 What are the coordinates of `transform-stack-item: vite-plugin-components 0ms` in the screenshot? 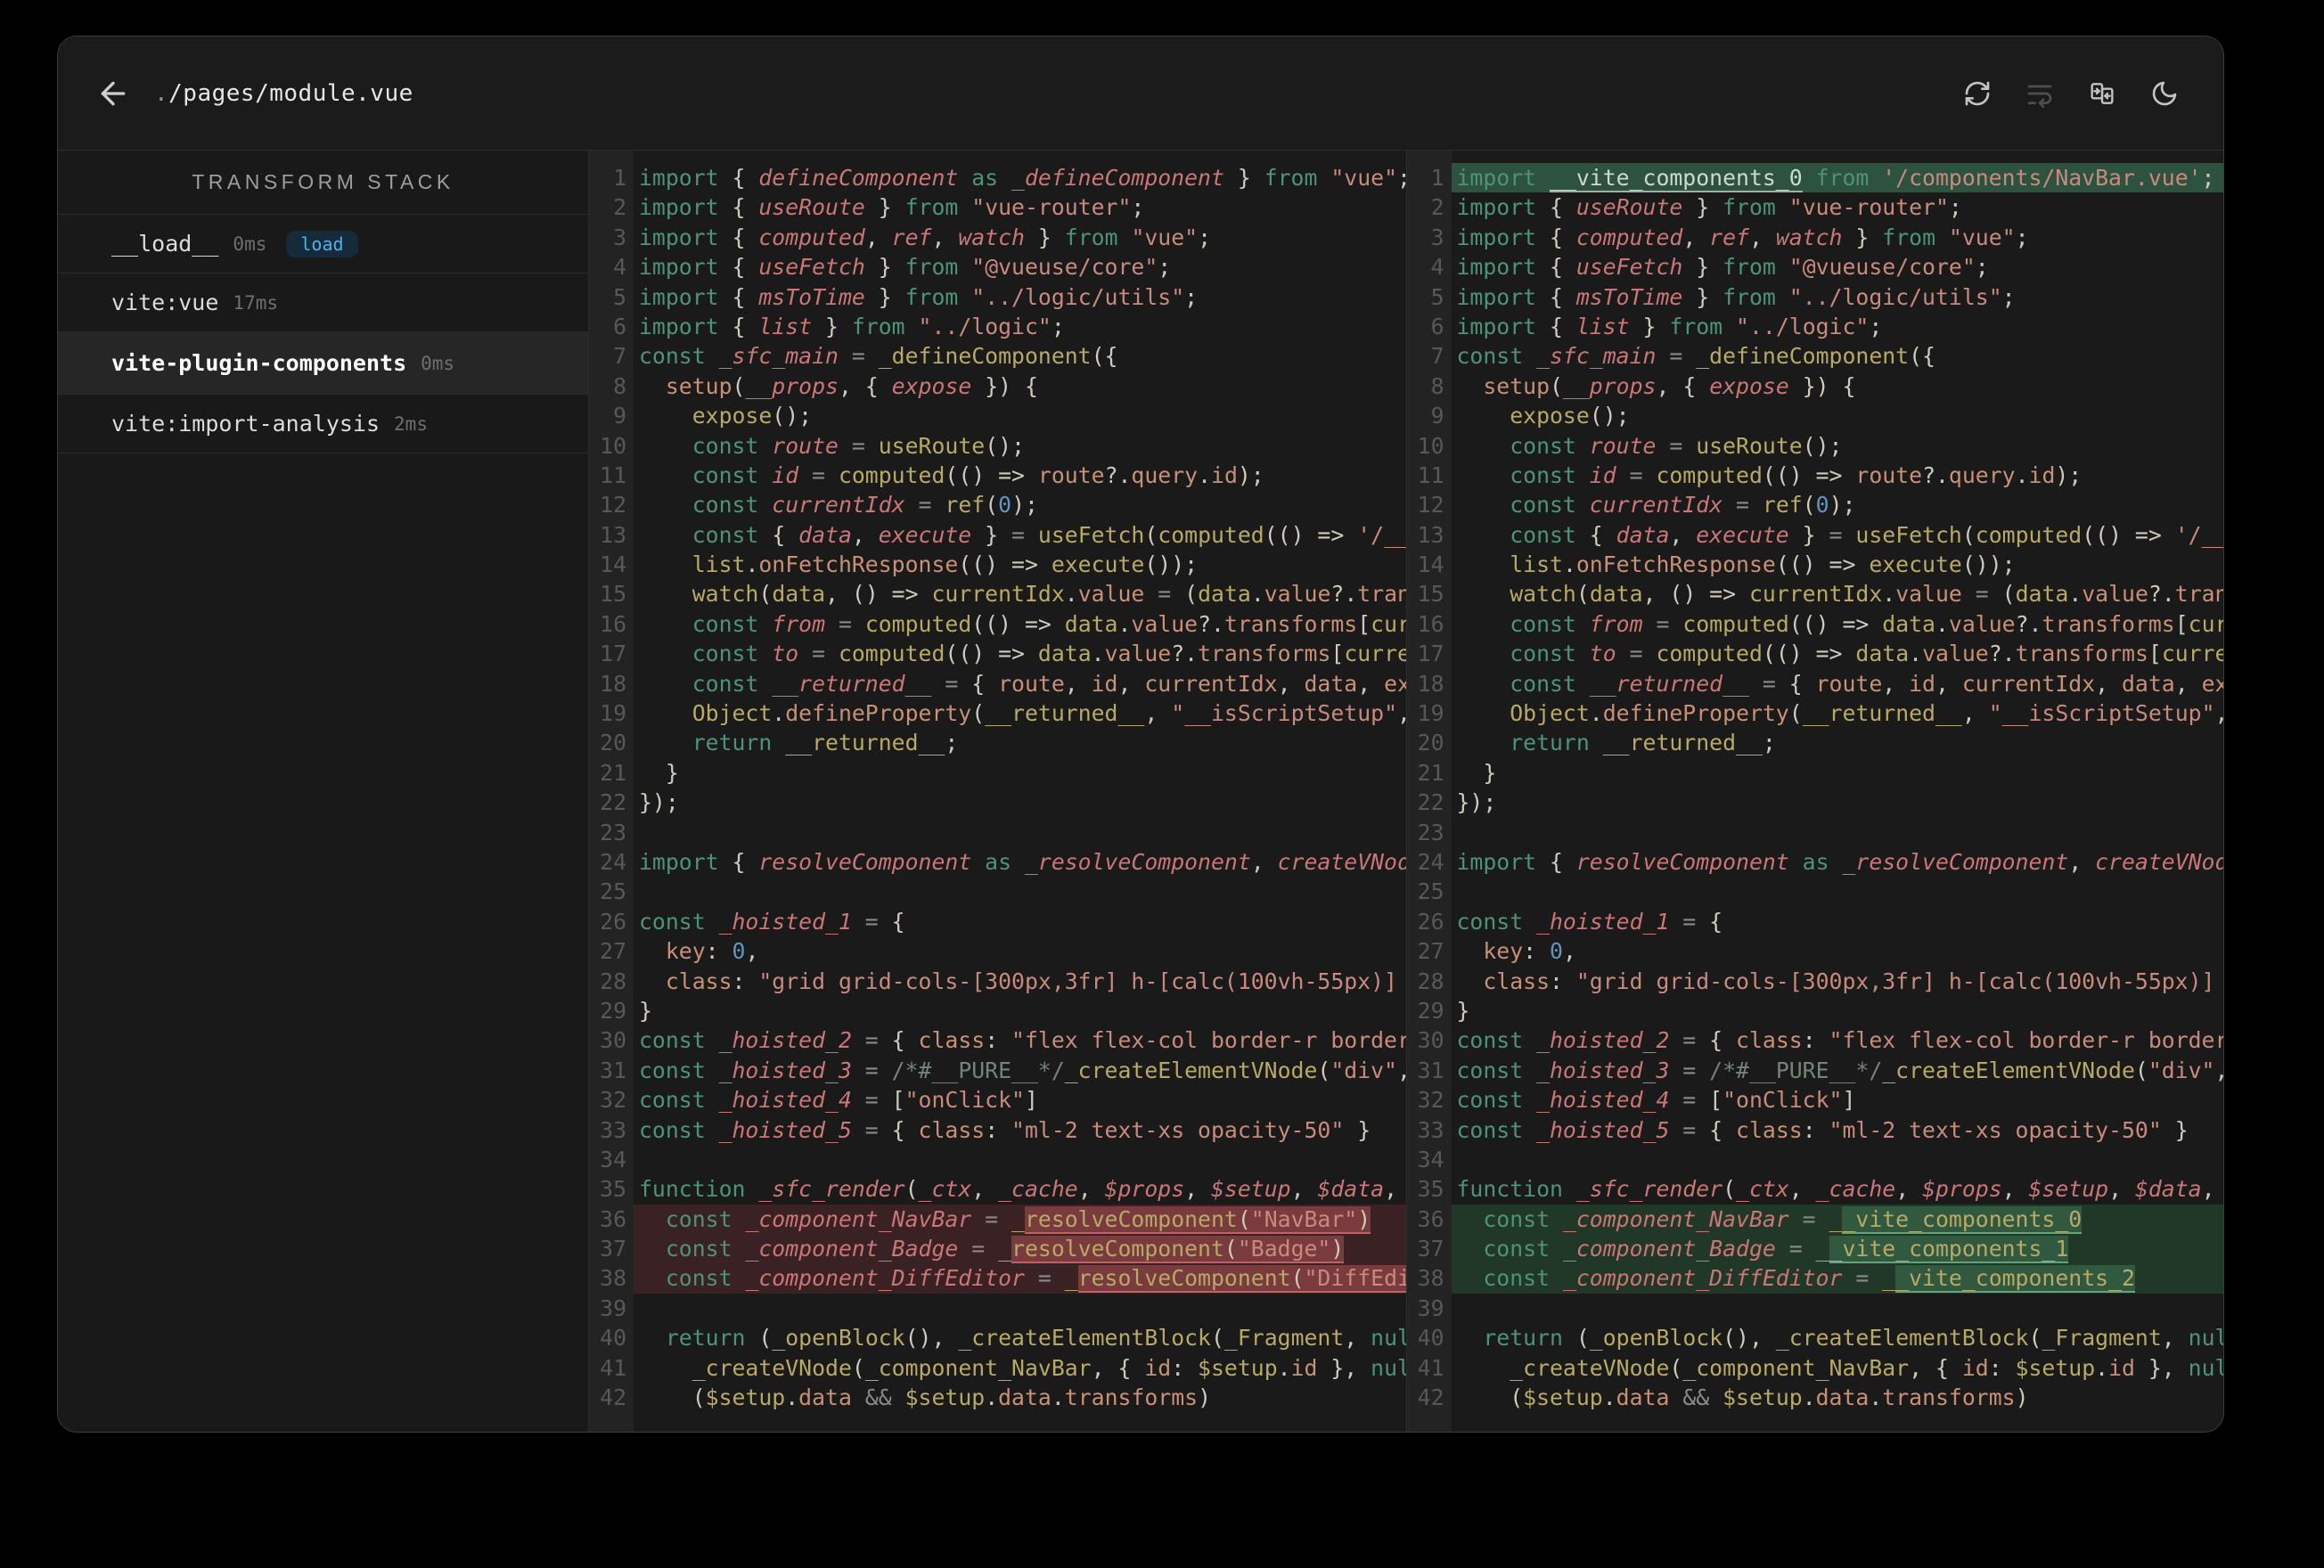 It's located at (323, 363).